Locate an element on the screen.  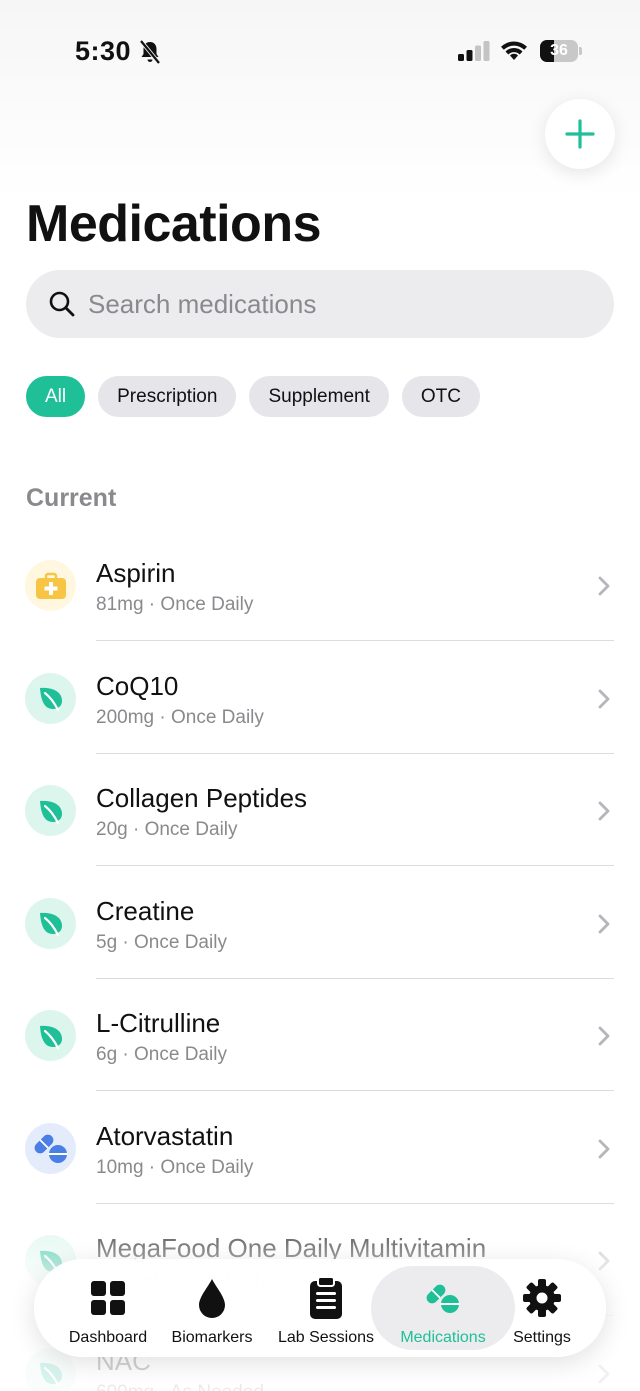
filter-chips: All Prescription Supplement OTC is located at coordinates (253, 396).